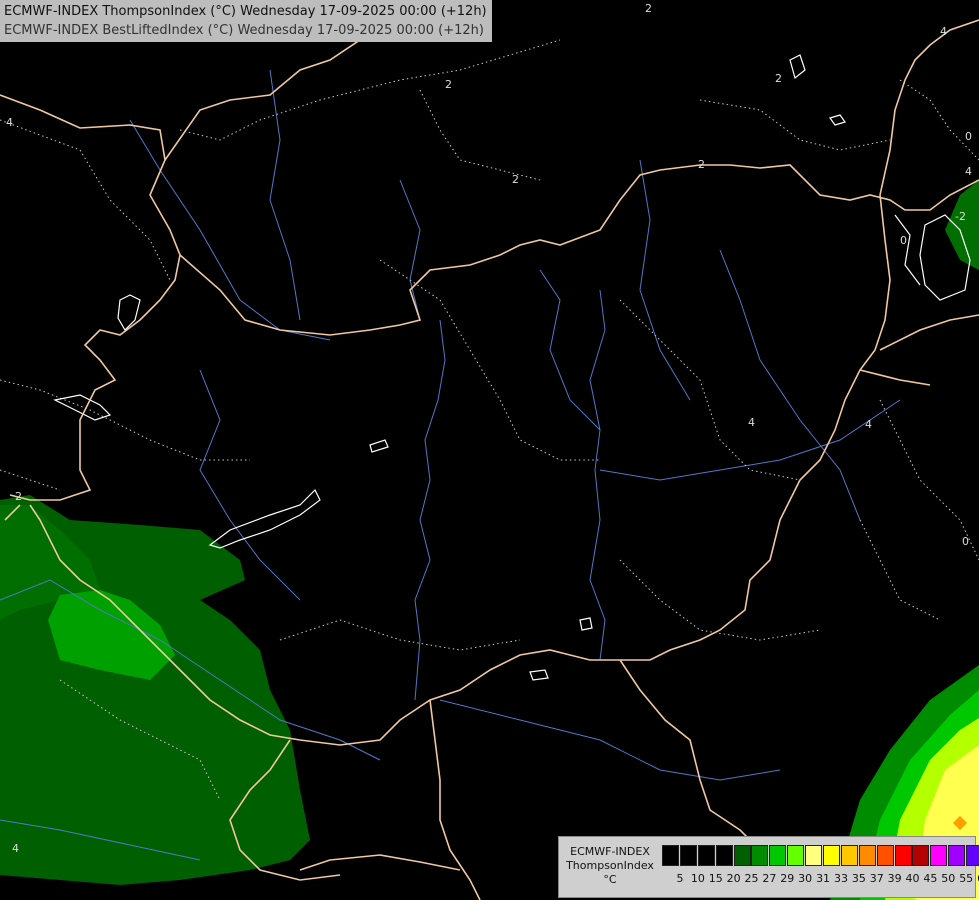 This screenshot has height=900, width=979. Describe the element at coordinates (977, 878) in the screenshot. I see `legend-tick: 60` at that location.